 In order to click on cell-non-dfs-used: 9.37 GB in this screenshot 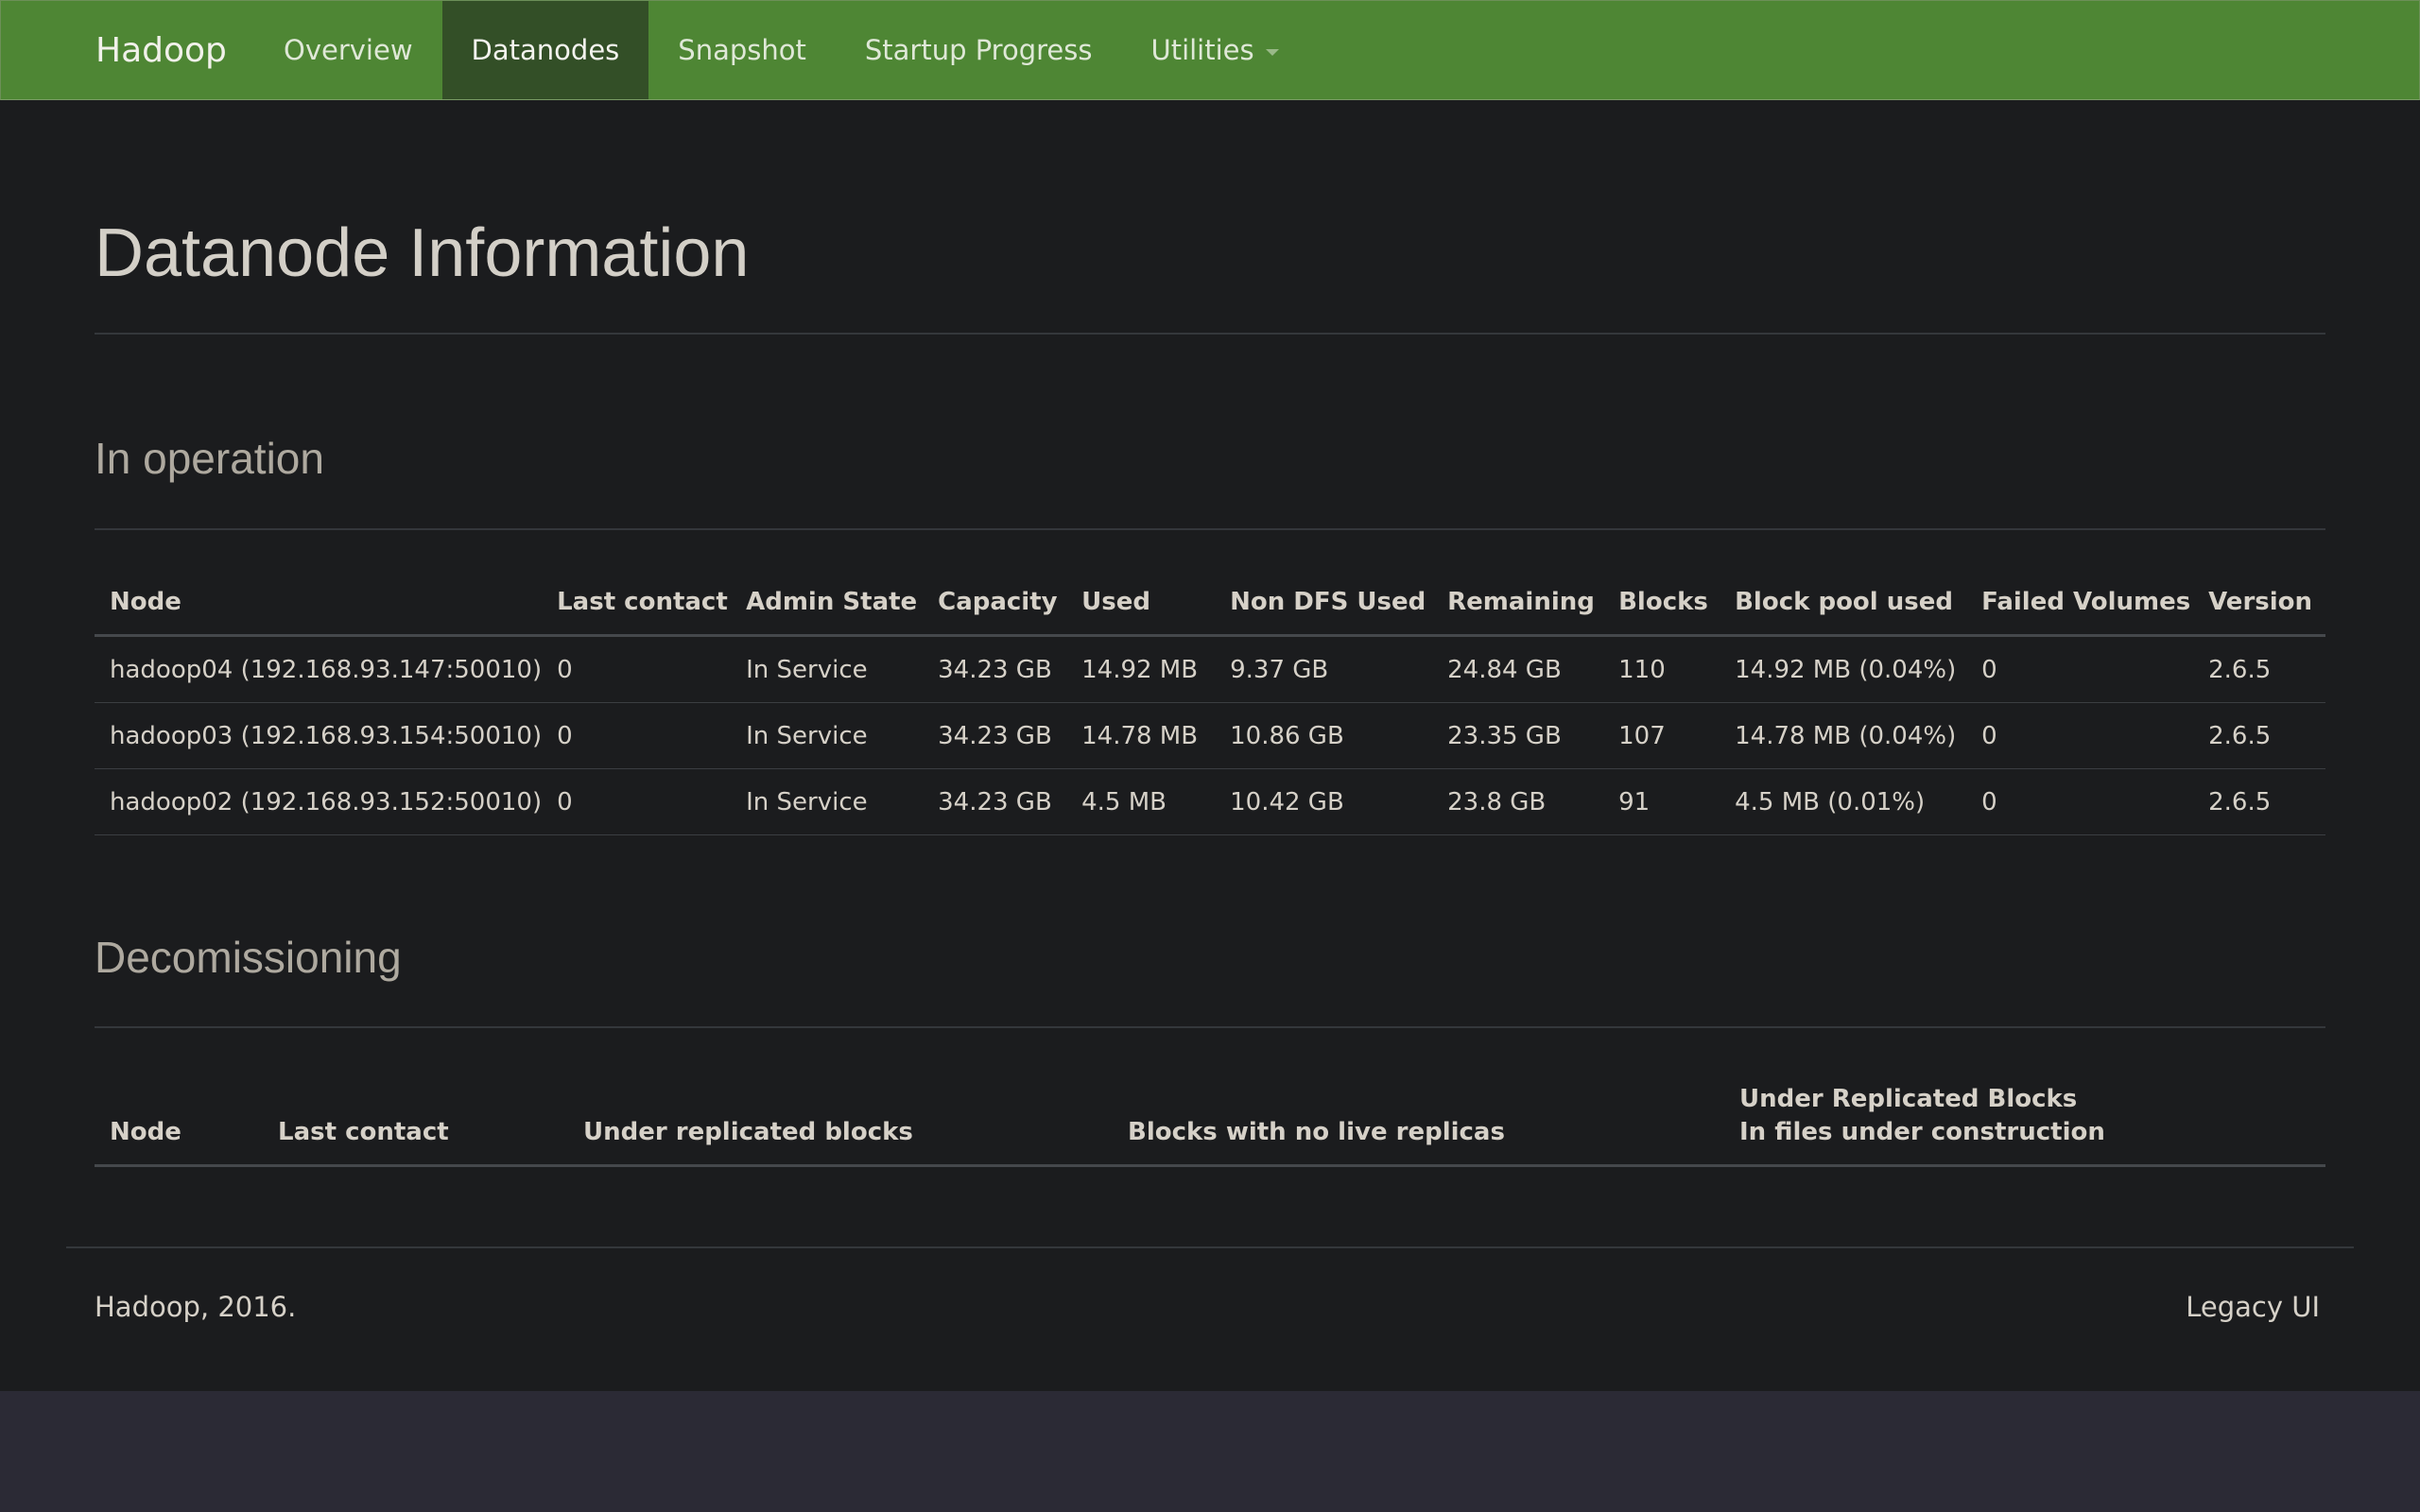, I will do `click(1324, 669)`.